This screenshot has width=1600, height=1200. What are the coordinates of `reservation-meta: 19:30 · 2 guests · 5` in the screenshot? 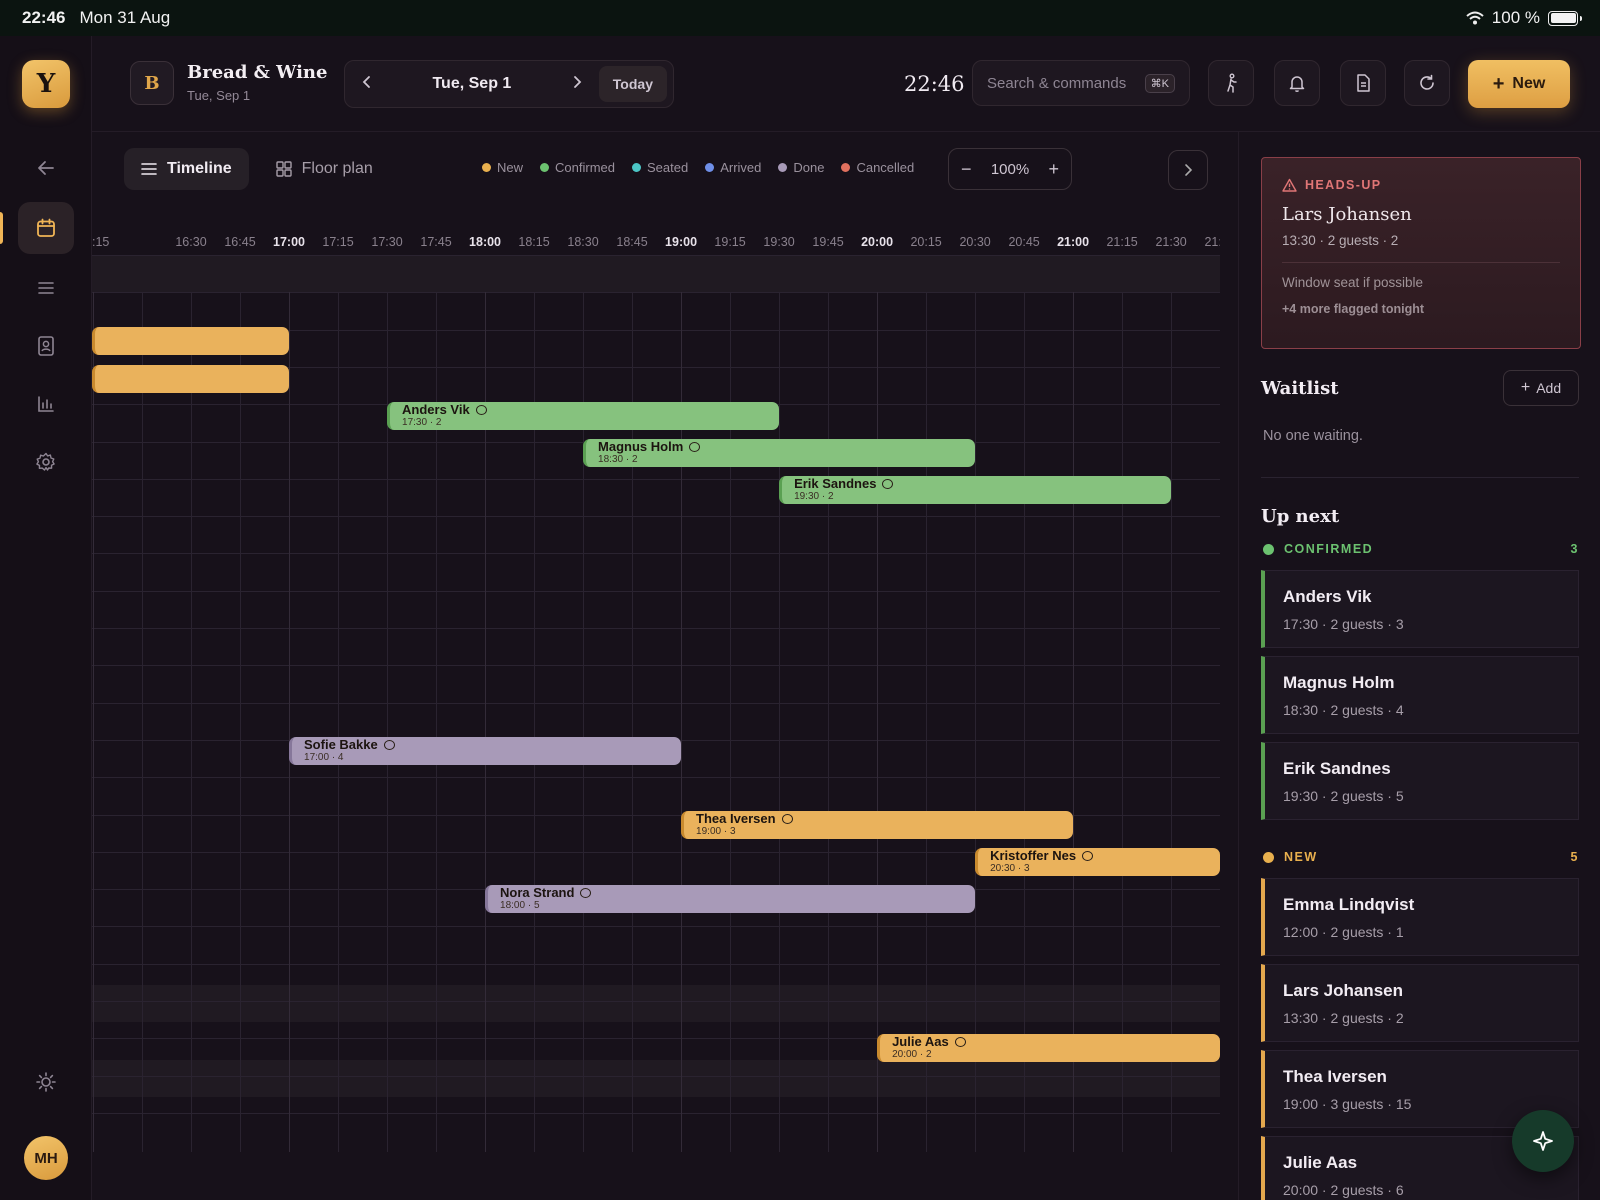 It's located at (1343, 796).